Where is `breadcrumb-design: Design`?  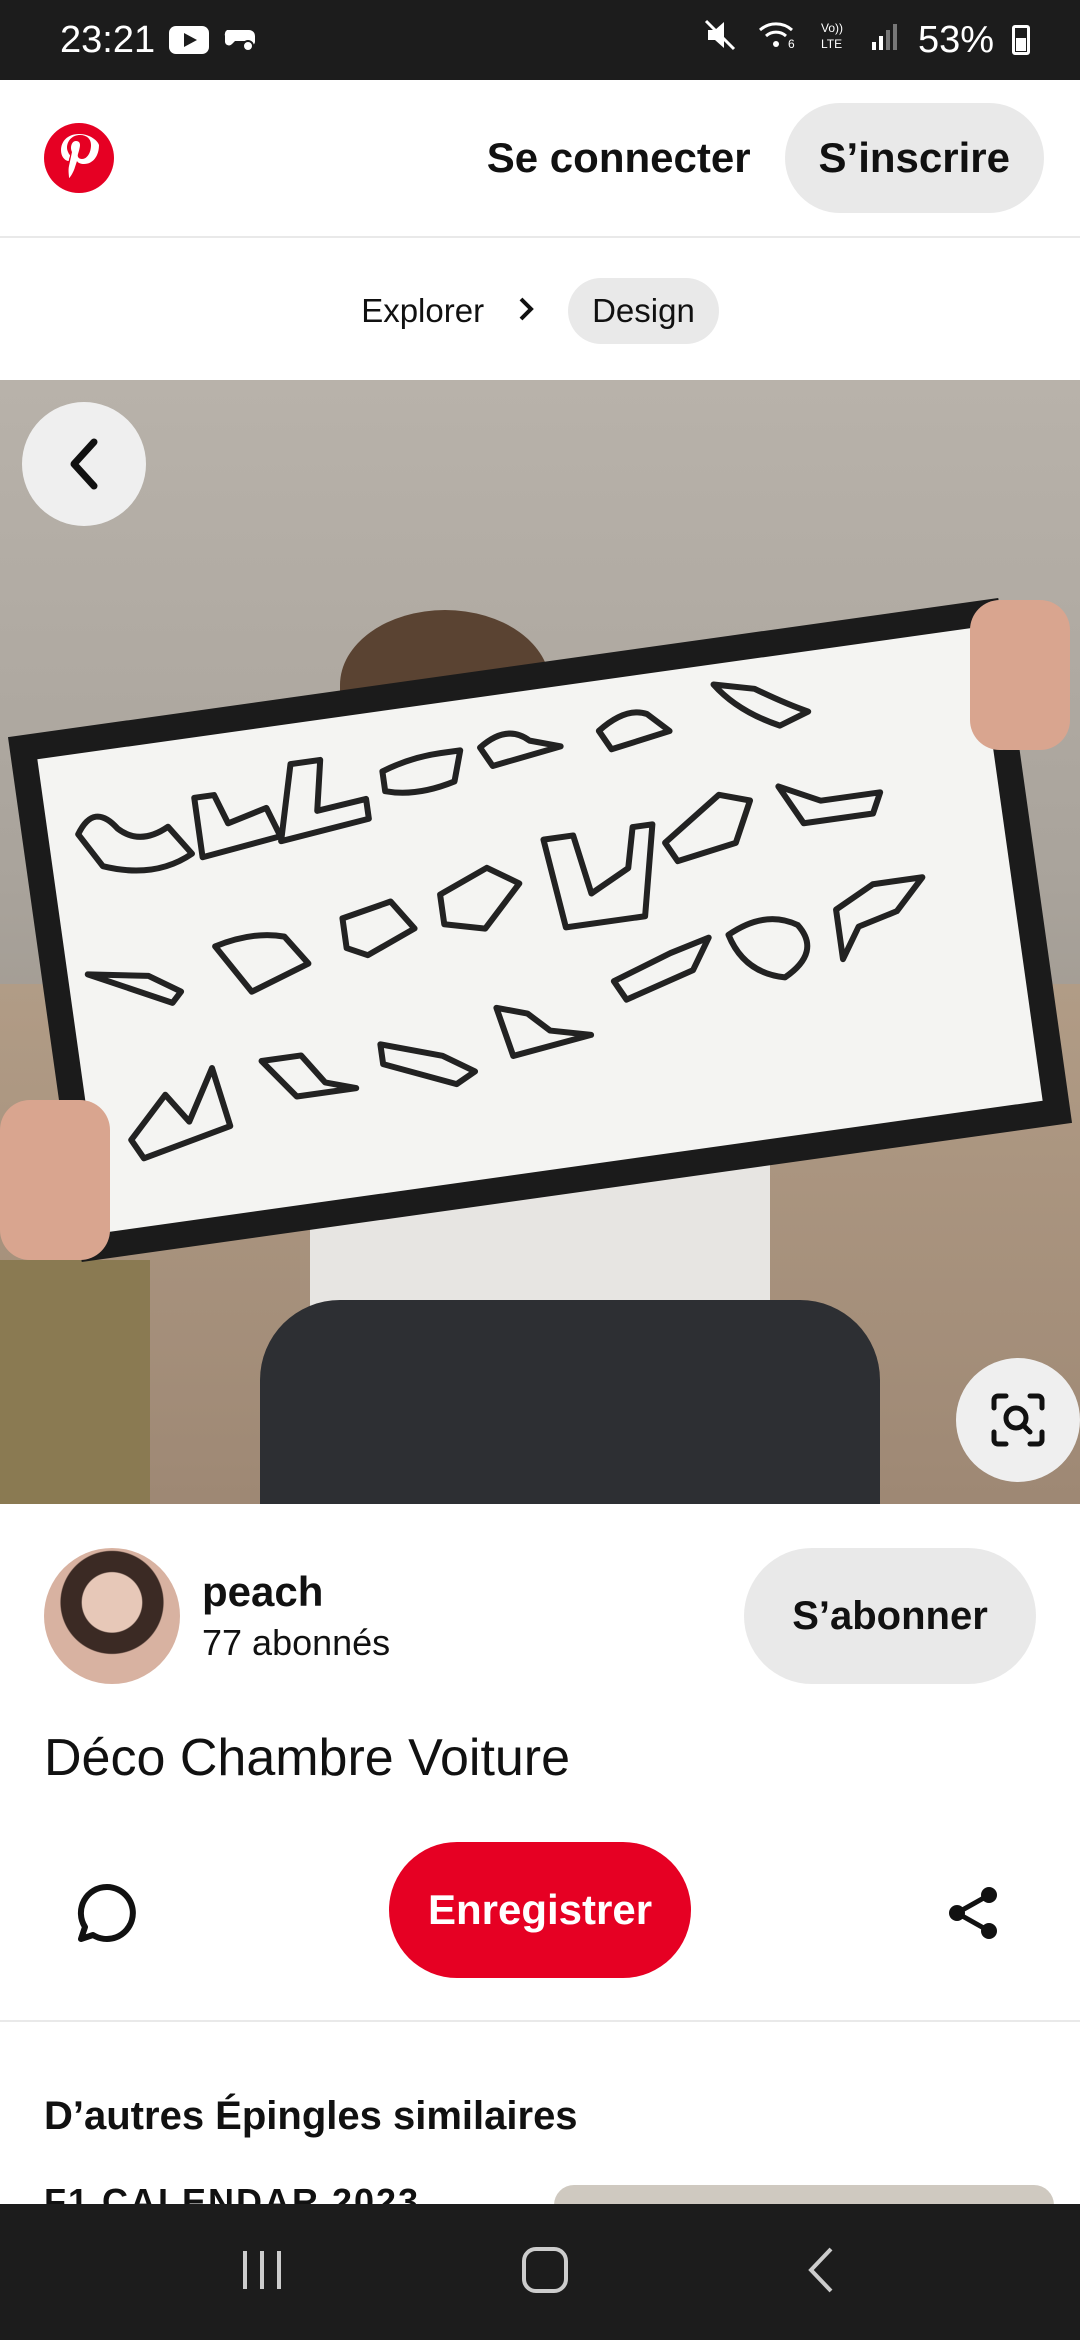 breadcrumb-design: Design is located at coordinates (643, 311).